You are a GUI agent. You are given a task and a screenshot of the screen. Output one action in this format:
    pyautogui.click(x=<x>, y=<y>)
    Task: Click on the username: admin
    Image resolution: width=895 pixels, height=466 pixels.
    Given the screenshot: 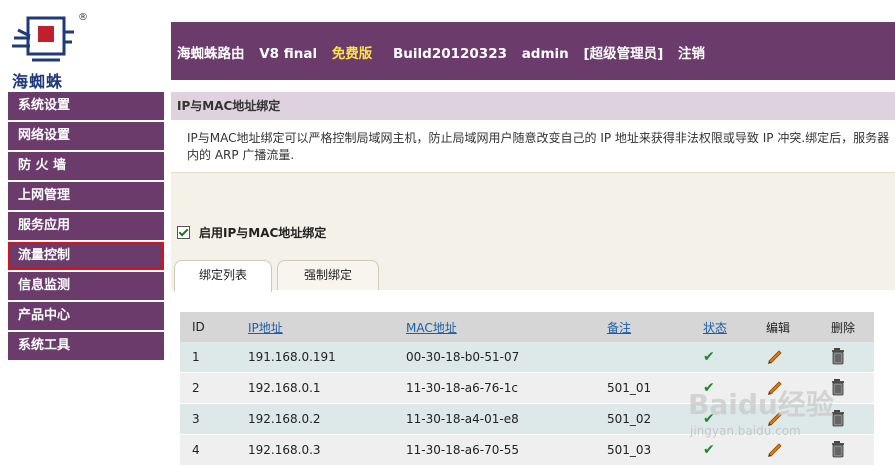 What is the action you would take?
    pyautogui.click(x=545, y=54)
    